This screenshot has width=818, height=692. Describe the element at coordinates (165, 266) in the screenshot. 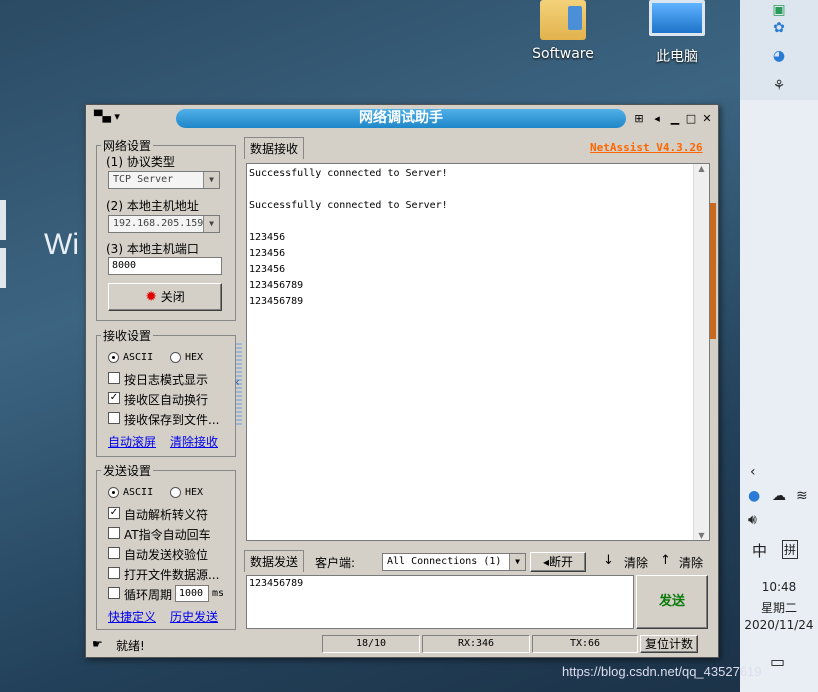

I see `port-input: 8000` at that location.